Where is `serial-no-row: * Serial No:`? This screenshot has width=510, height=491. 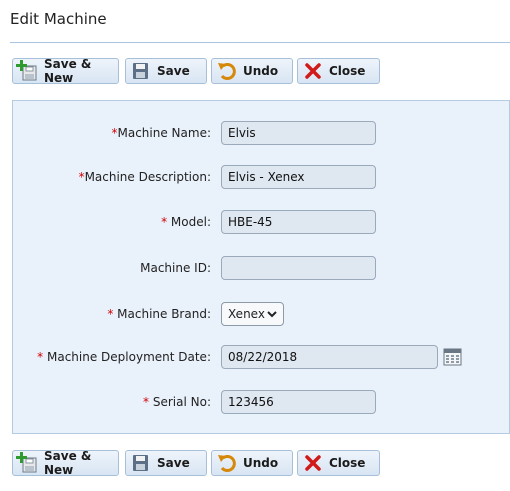 serial-no-row: * Serial No: is located at coordinates (261, 403).